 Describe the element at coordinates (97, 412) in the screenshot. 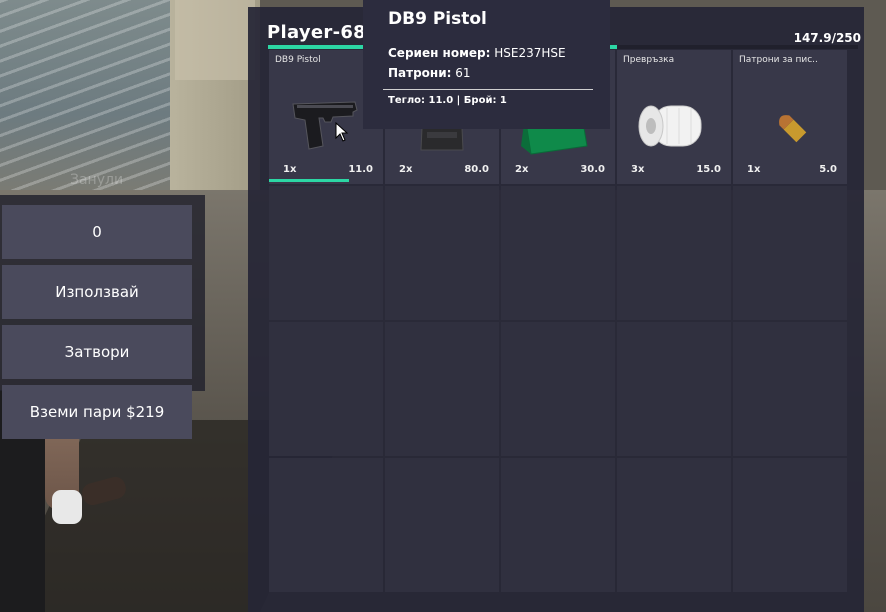

I see `take-money-button: Вземи пари $219` at that location.